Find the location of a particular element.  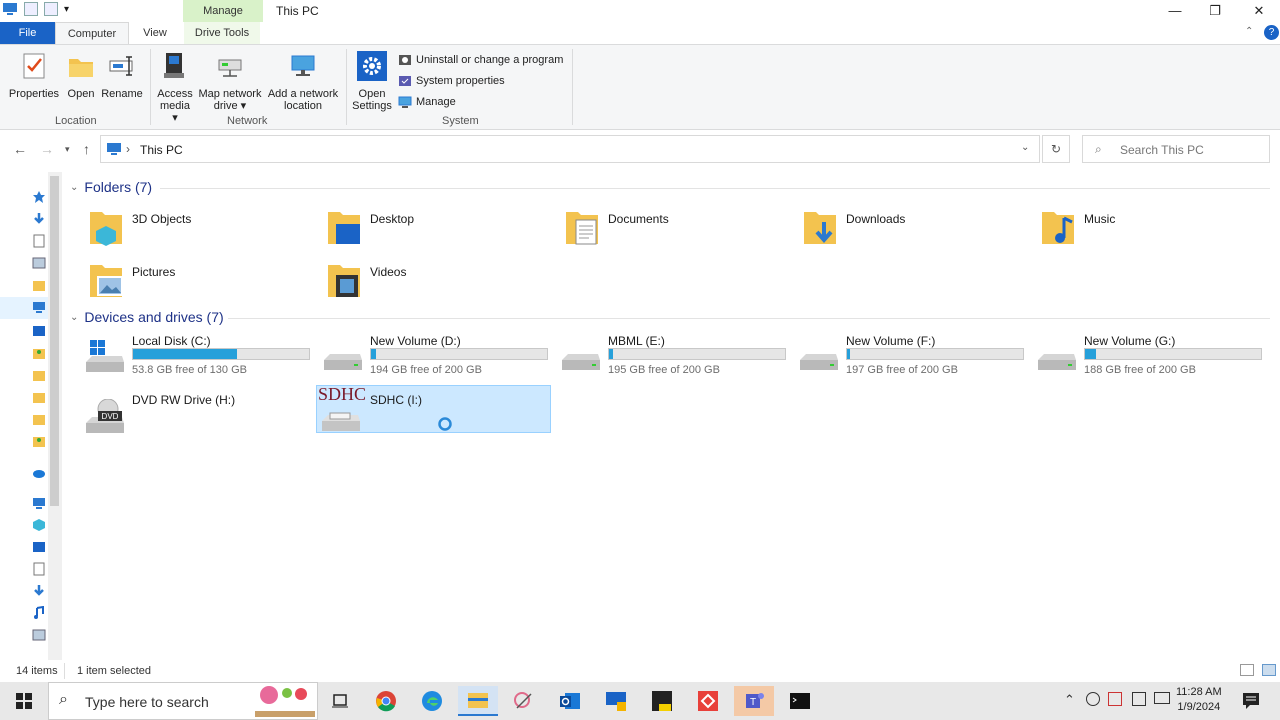

taskbar-sticky-notes is located at coordinates (662, 701).